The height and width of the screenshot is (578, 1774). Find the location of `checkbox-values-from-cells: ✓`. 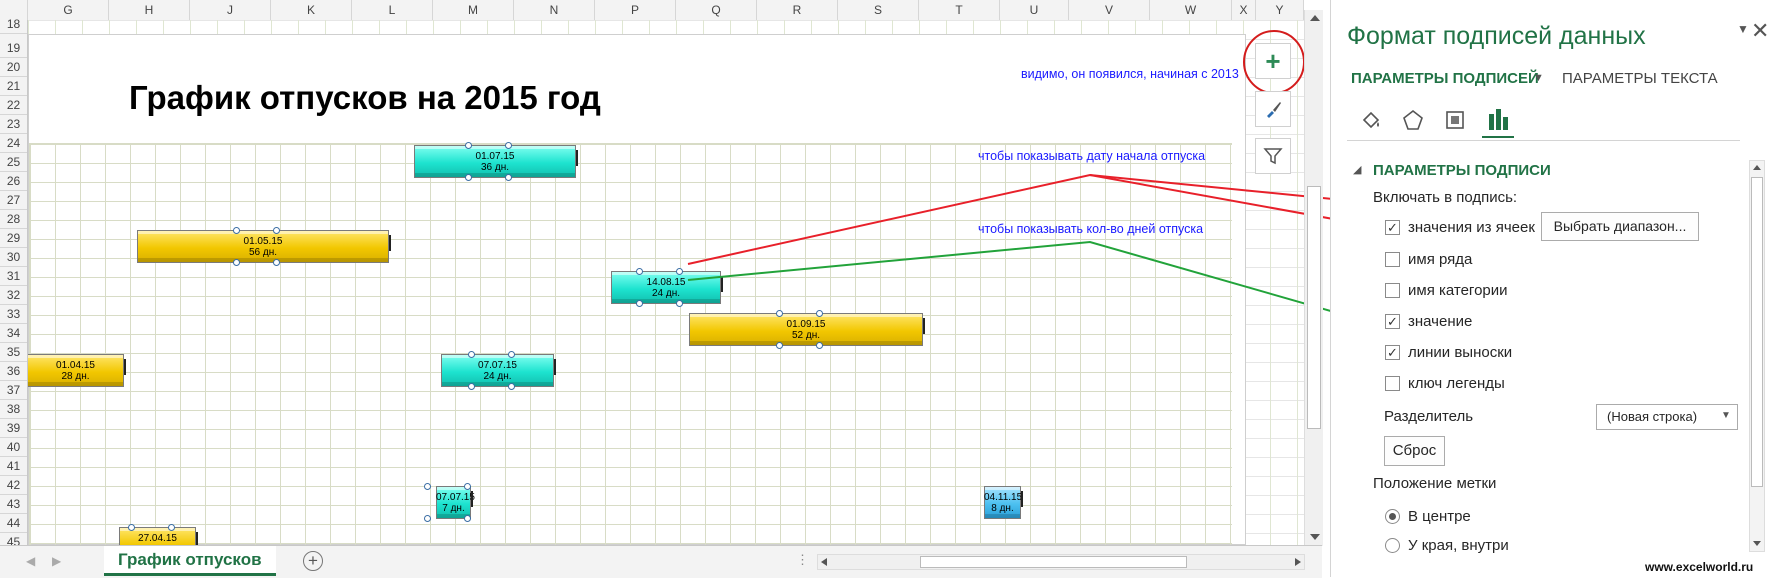

checkbox-values-from-cells: ✓ is located at coordinates (1392, 227).